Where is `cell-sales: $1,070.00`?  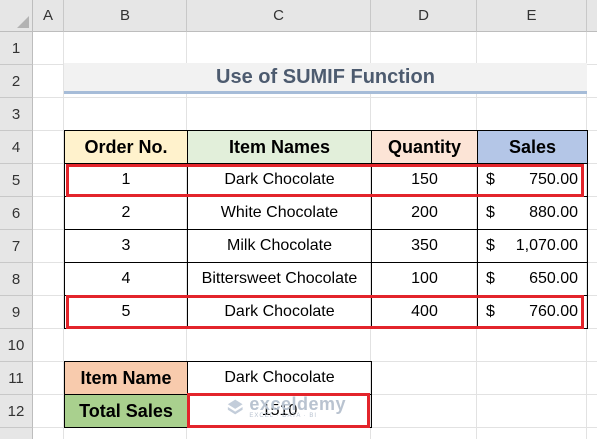
cell-sales: $1,070.00 is located at coordinates (532, 246).